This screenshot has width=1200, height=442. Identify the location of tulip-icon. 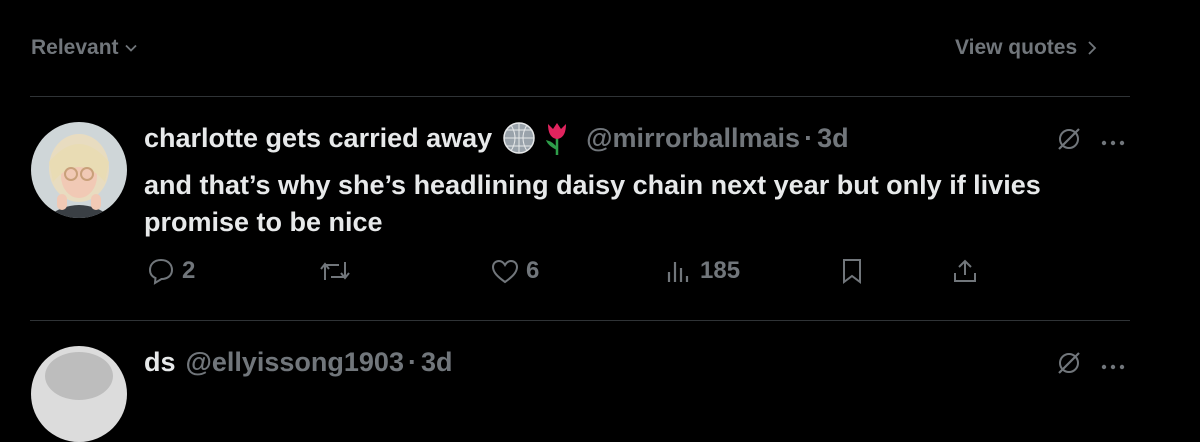
(556, 139).